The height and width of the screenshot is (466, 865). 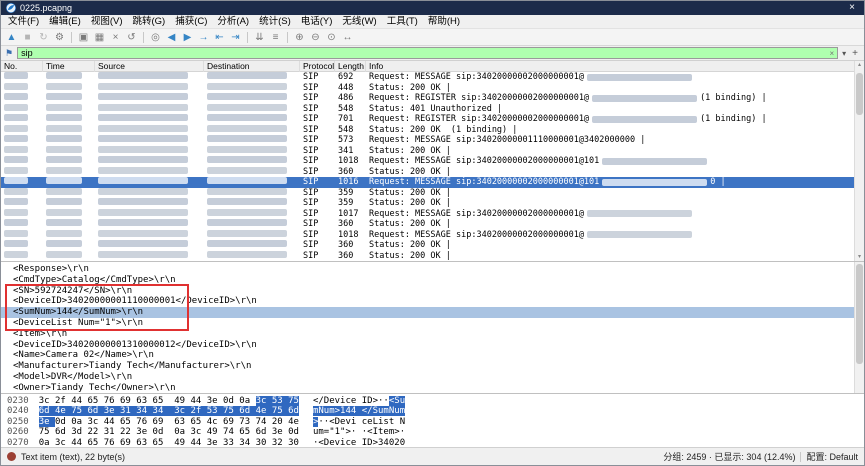 What do you see at coordinates (203, 37) in the screenshot?
I see `goto-packet-icon: →` at bounding box center [203, 37].